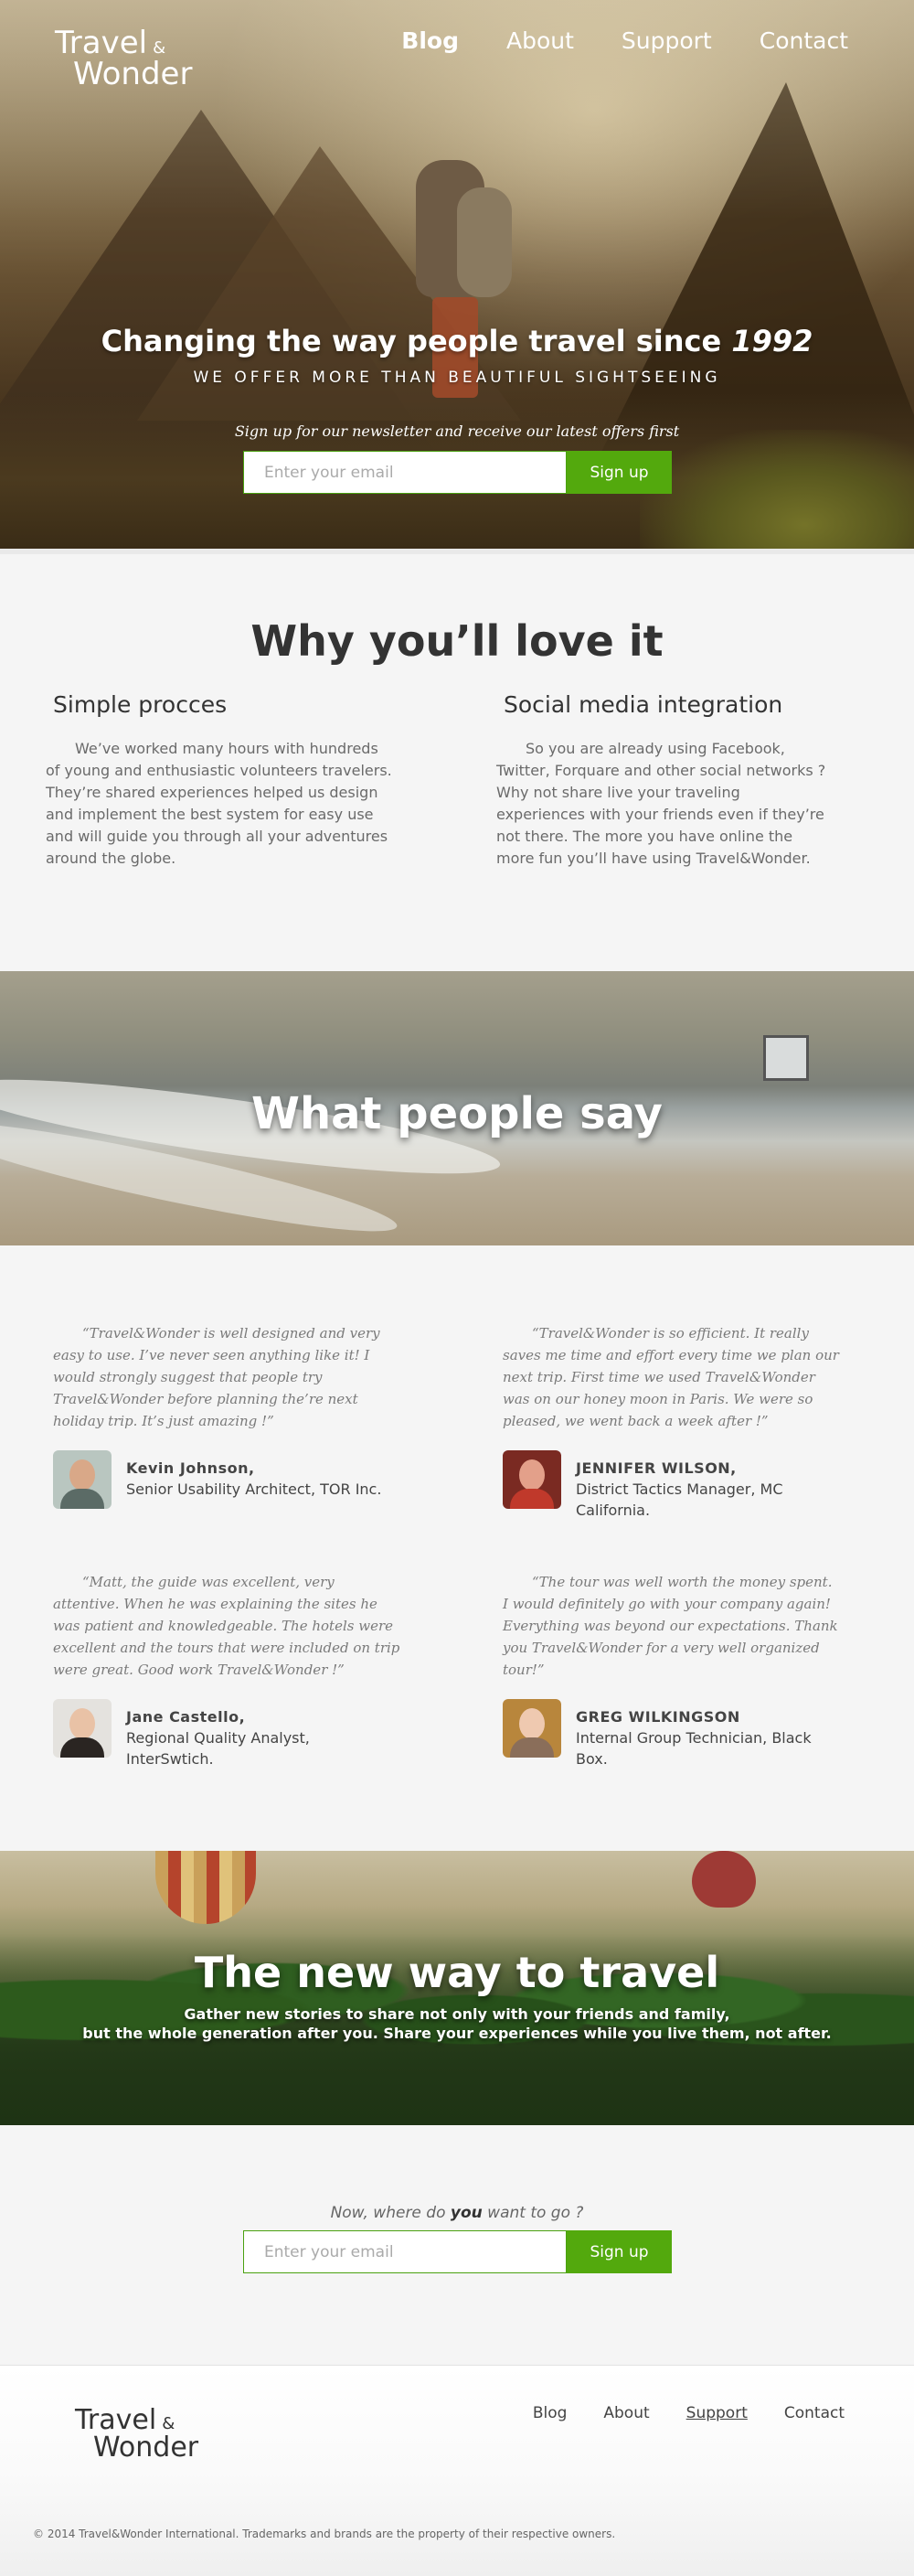  I want to click on author-name: Kevin Johnson,, so click(190, 1468).